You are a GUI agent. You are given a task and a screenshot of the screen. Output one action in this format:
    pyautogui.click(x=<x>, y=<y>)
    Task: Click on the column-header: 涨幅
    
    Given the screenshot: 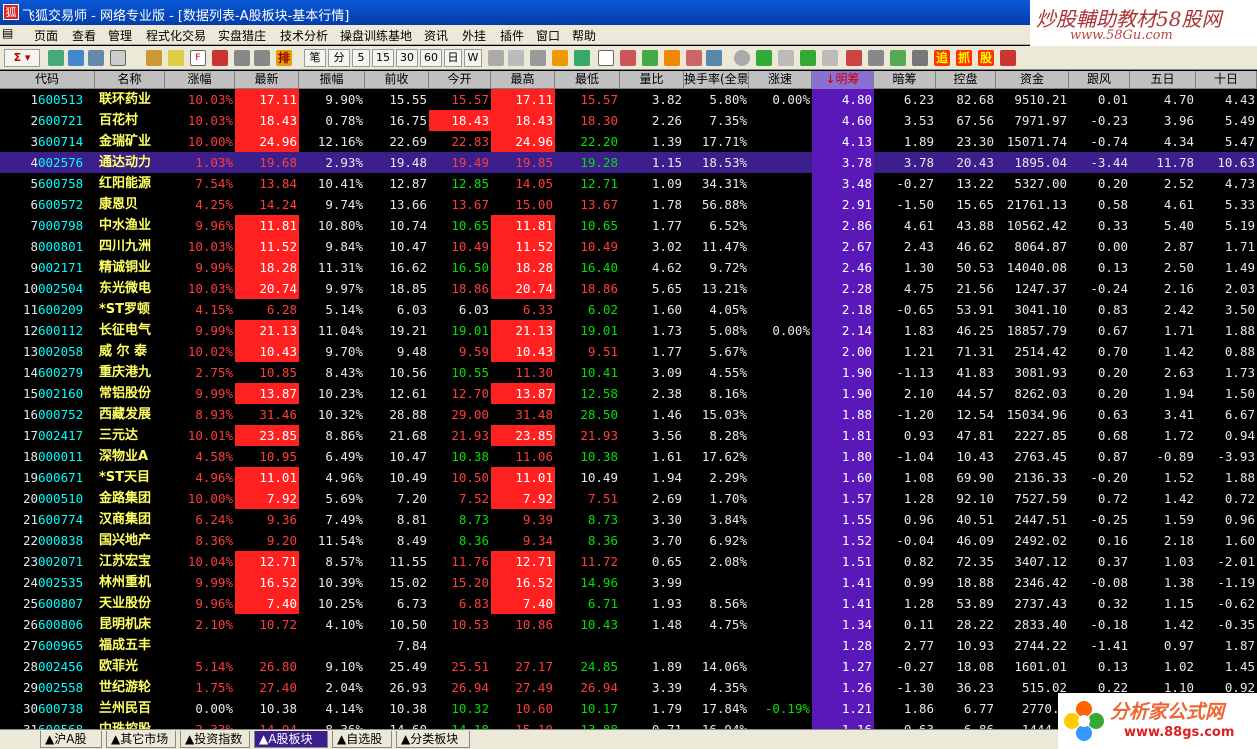 What is the action you would take?
    pyautogui.click(x=200, y=80)
    